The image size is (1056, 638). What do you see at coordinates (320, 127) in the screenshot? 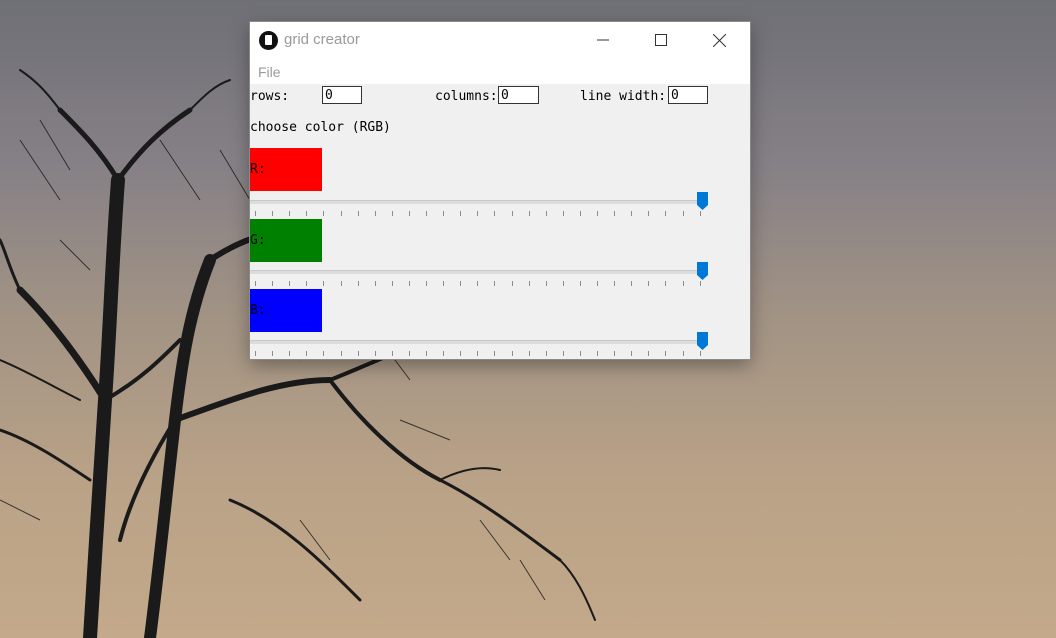
I see `choose-color-label: choose color (RGB)` at bounding box center [320, 127].